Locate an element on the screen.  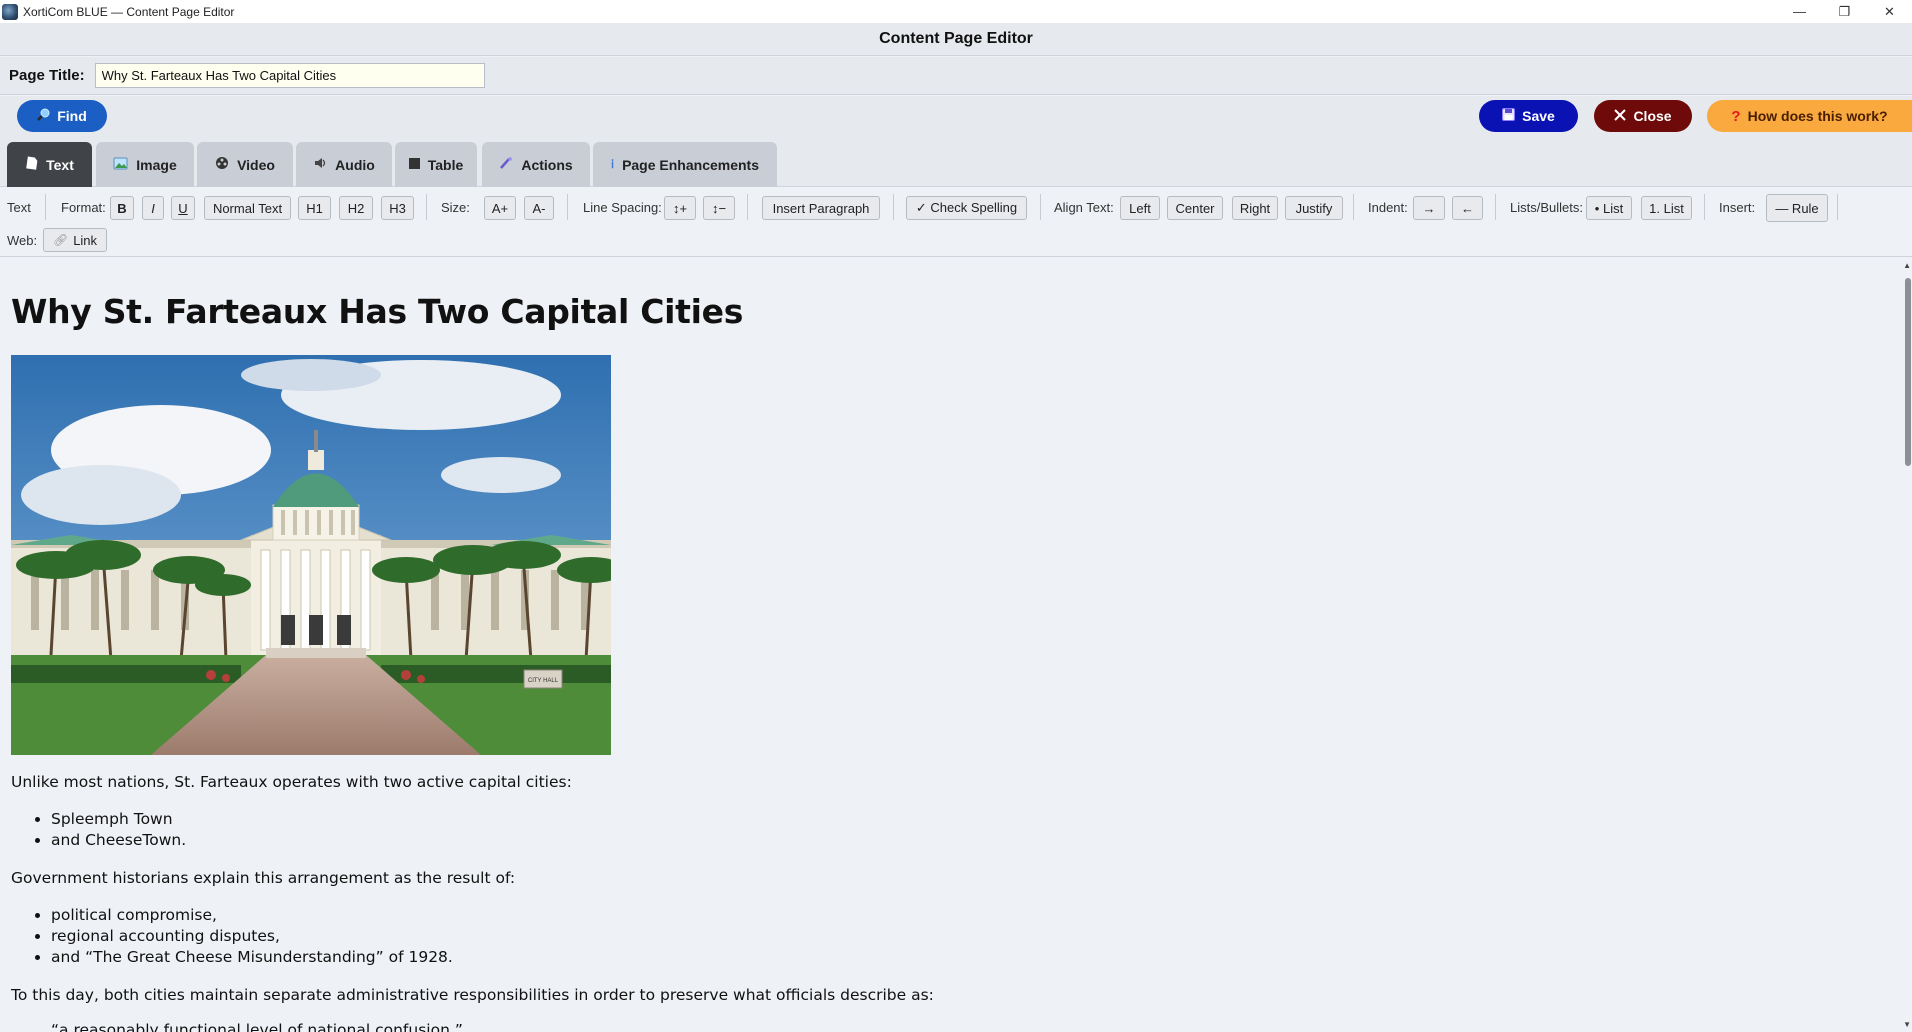
help-label: How does this work? is located at coordinates (1817, 116).